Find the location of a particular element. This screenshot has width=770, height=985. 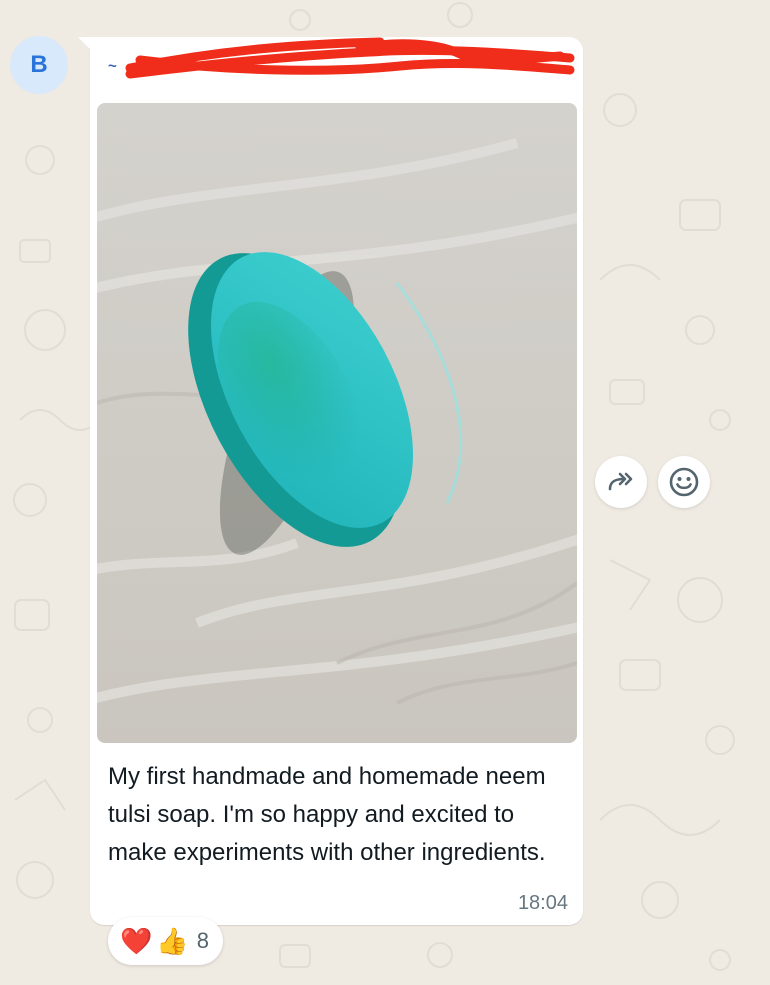

reactions-pill: ❤️ 👍 8 is located at coordinates (165, 941).